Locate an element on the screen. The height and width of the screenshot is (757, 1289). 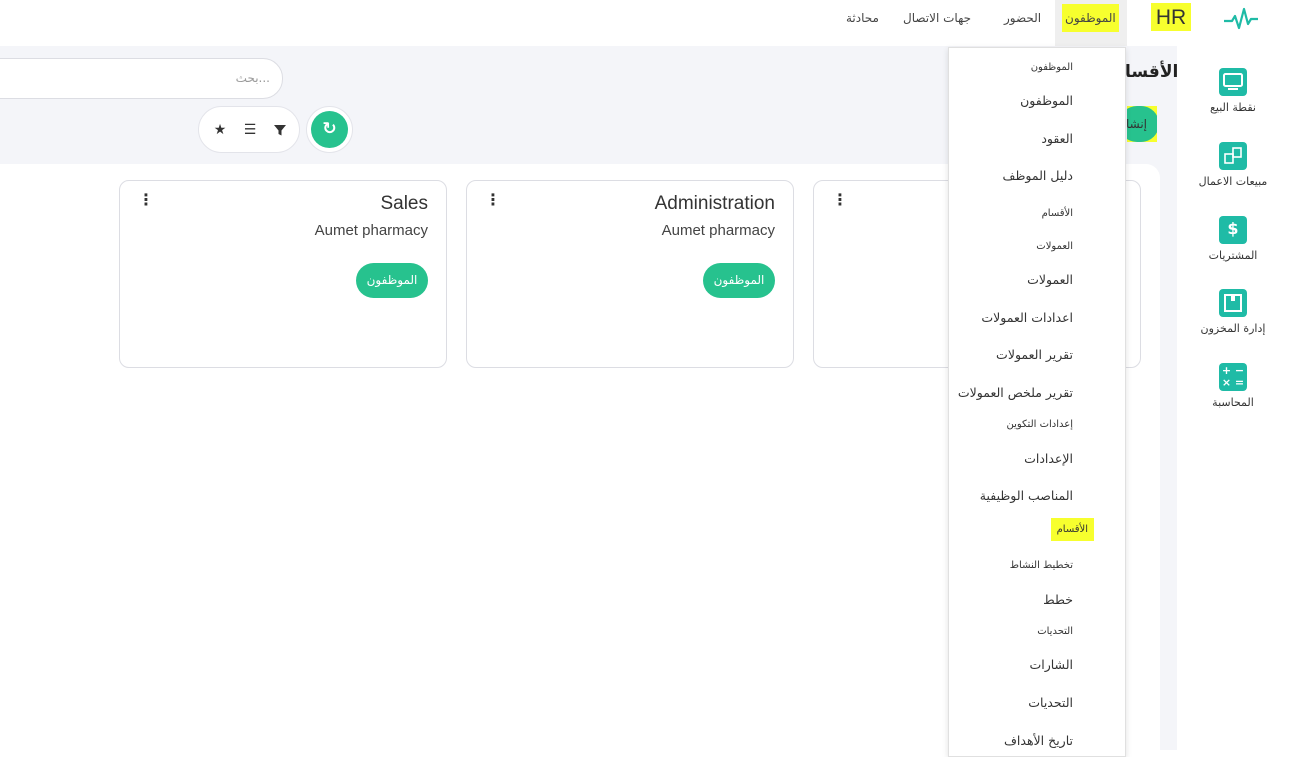
menu-attendance: الحضور is located at coordinates (1022, 18).